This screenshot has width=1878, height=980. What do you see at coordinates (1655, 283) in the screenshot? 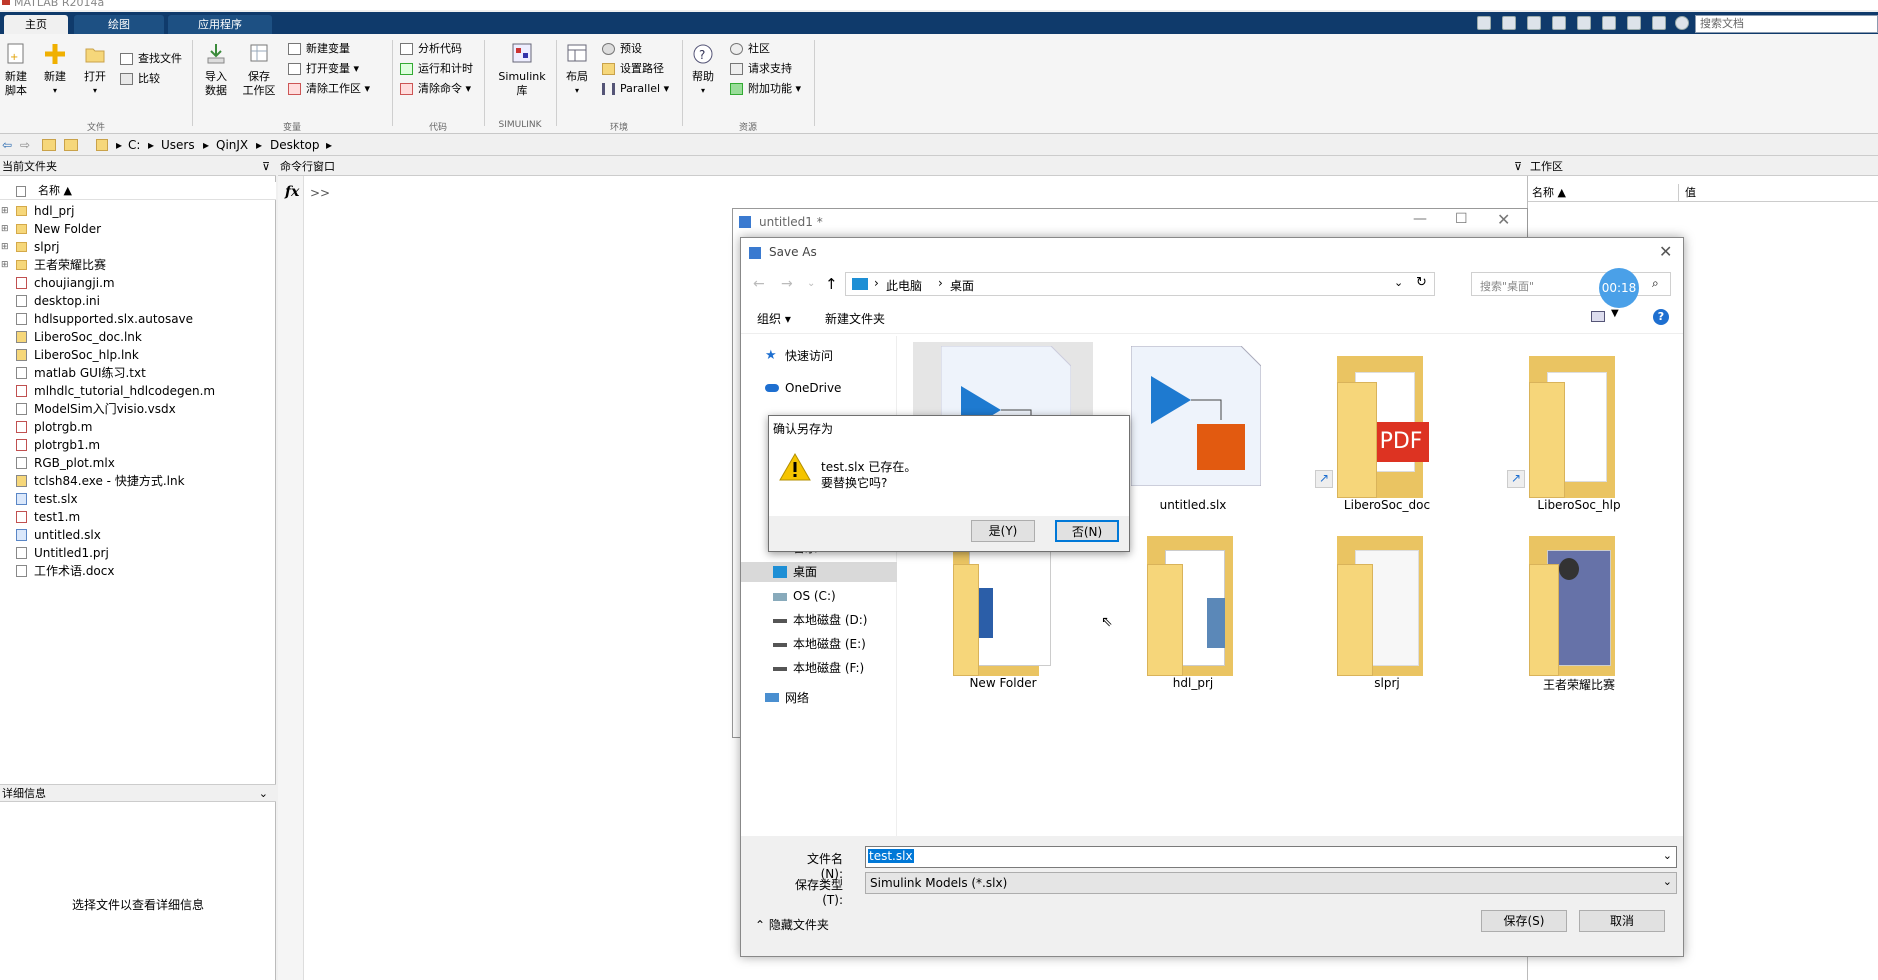
I see `search-icon: ⌕` at bounding box center [1655, 283].